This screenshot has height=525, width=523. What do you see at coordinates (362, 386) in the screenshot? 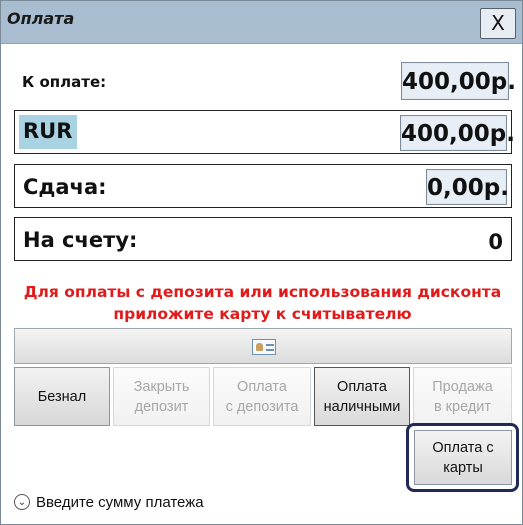
I see `pay-cash-label-1: Оплата` at bounding box center [362, 386].